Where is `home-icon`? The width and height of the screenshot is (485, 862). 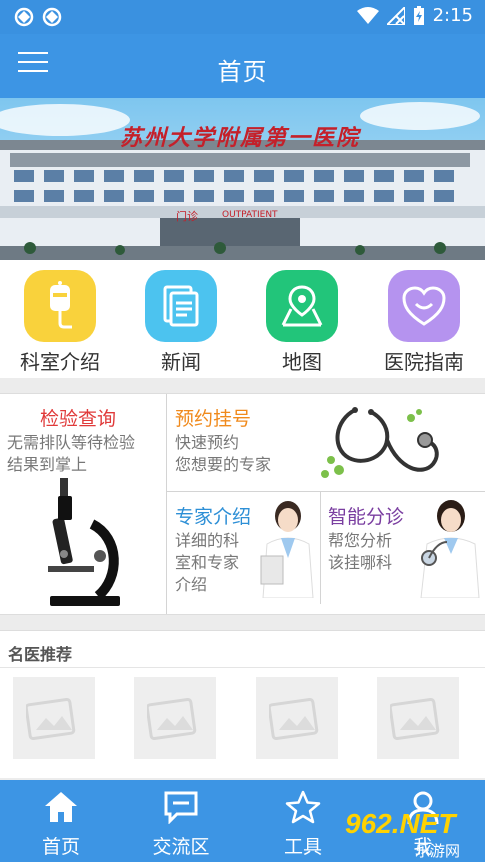
home-icon is located at coordinates (61, 807).